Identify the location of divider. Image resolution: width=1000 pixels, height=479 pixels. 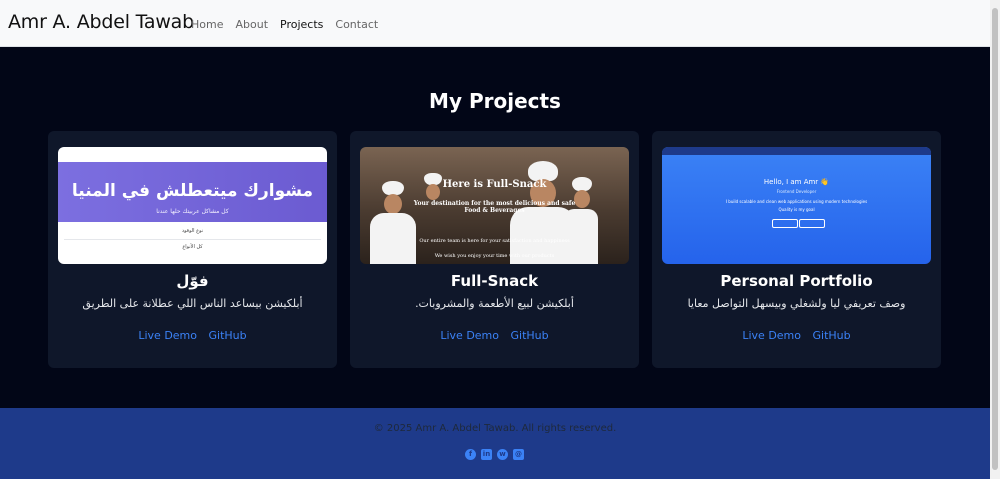
(192, 239).